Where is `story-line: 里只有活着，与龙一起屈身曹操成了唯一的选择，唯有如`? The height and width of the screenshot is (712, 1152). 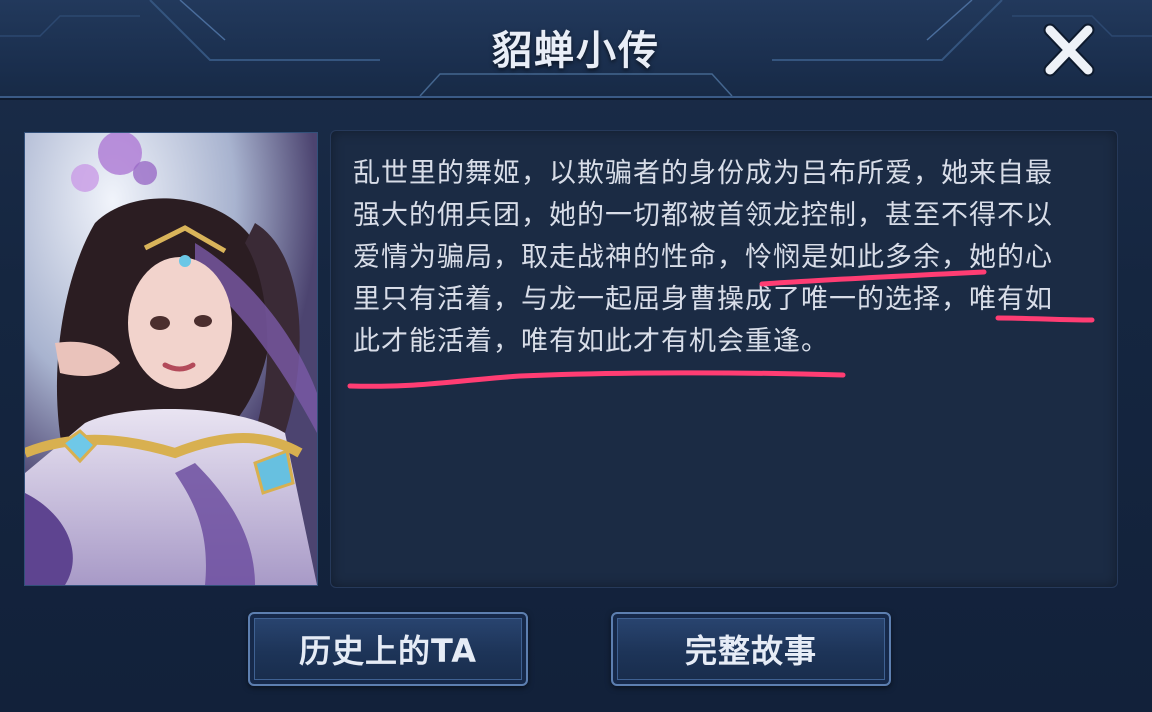 story-line: 里只有活着，与龙一起屈身曹操成了唯一的选择，唯有如 is located at coordinates (703, 299).